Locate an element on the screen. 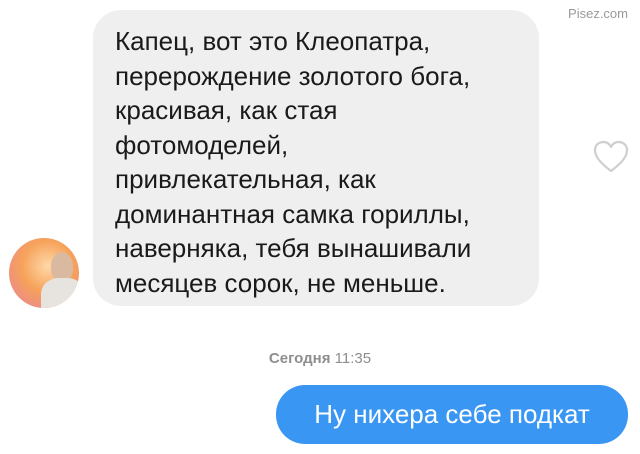 The width and height of the screenshot is (640, 454). timestamp-time: 11:35 is located at coordinates (353, 358).